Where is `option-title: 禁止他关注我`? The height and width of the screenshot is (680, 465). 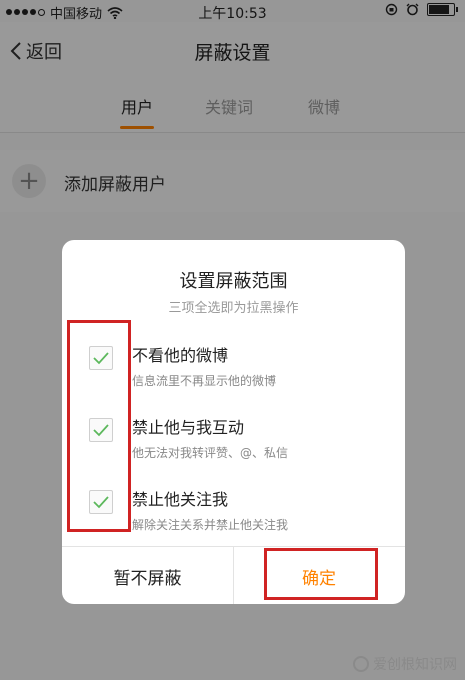 option-title: 禁止他关注我 is located at coordinates (180, 499).